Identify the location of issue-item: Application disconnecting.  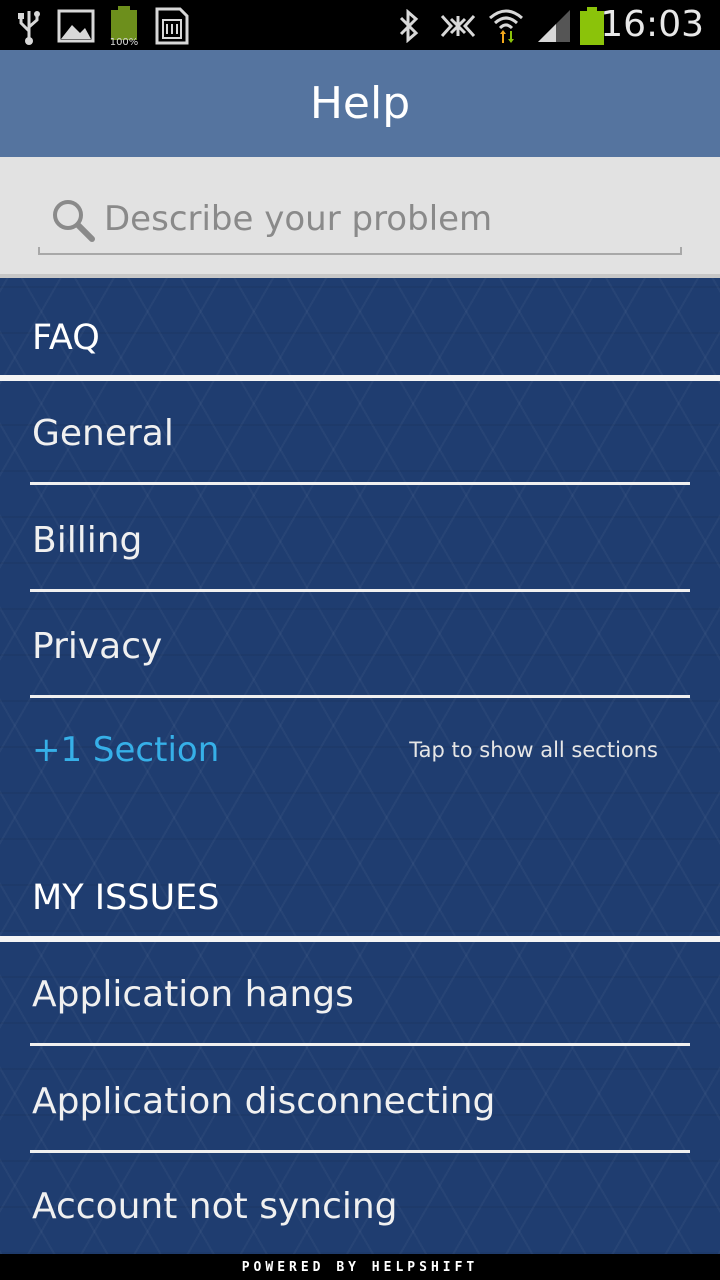
(360, 1101).